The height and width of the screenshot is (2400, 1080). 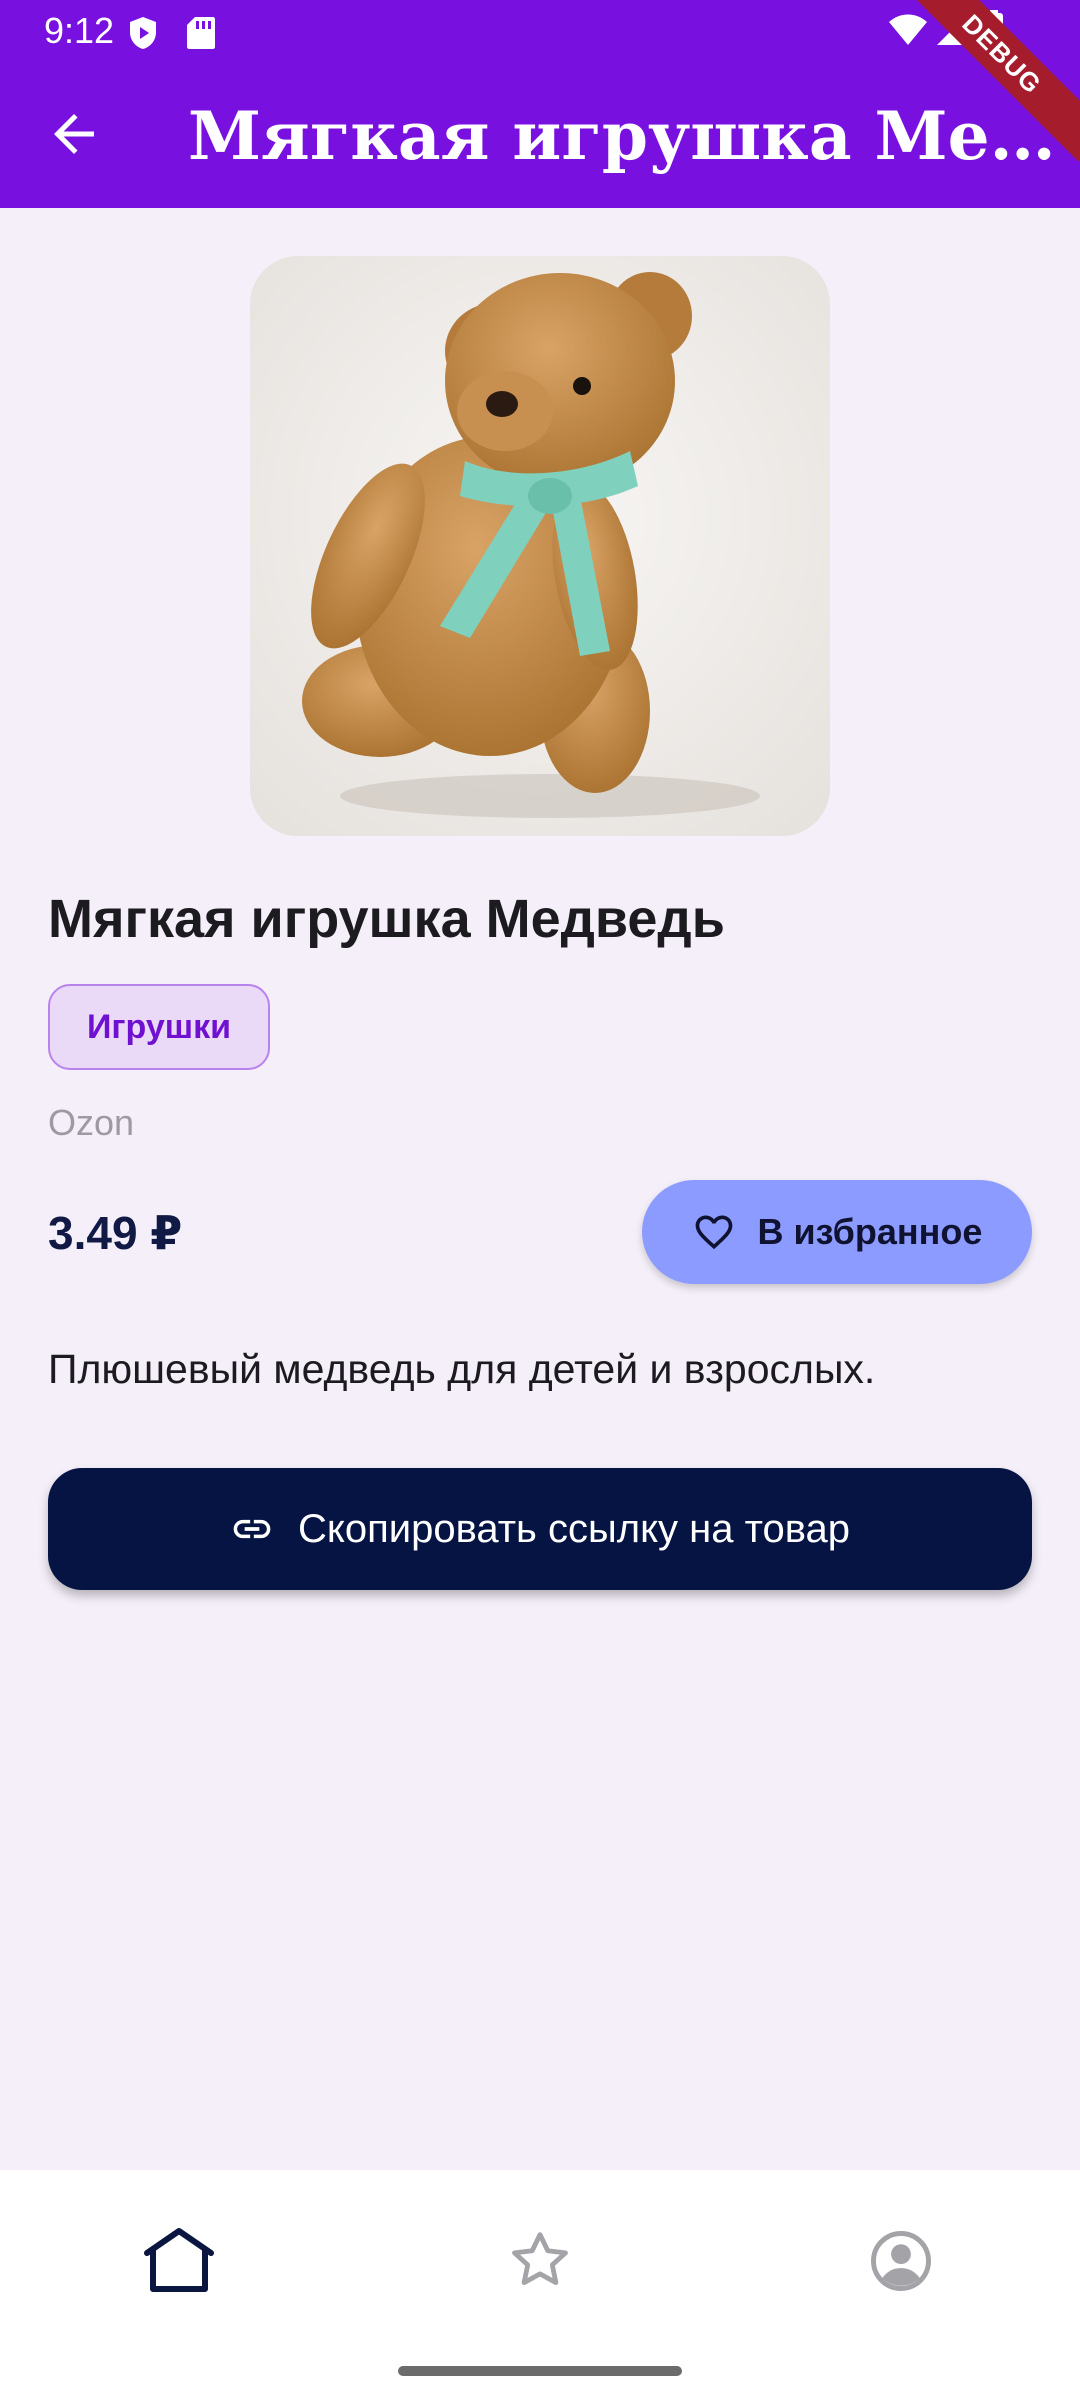 I want to click on home-icon, so click(x=179, y=2260).